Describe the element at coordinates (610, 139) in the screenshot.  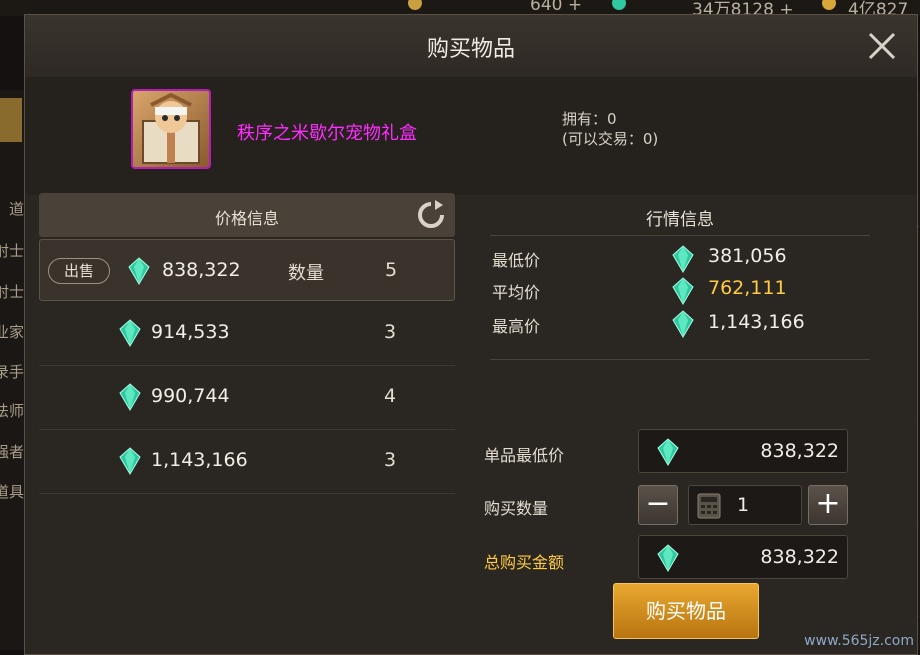
I see `tradeable-count: (可以交易：0)` at that location.